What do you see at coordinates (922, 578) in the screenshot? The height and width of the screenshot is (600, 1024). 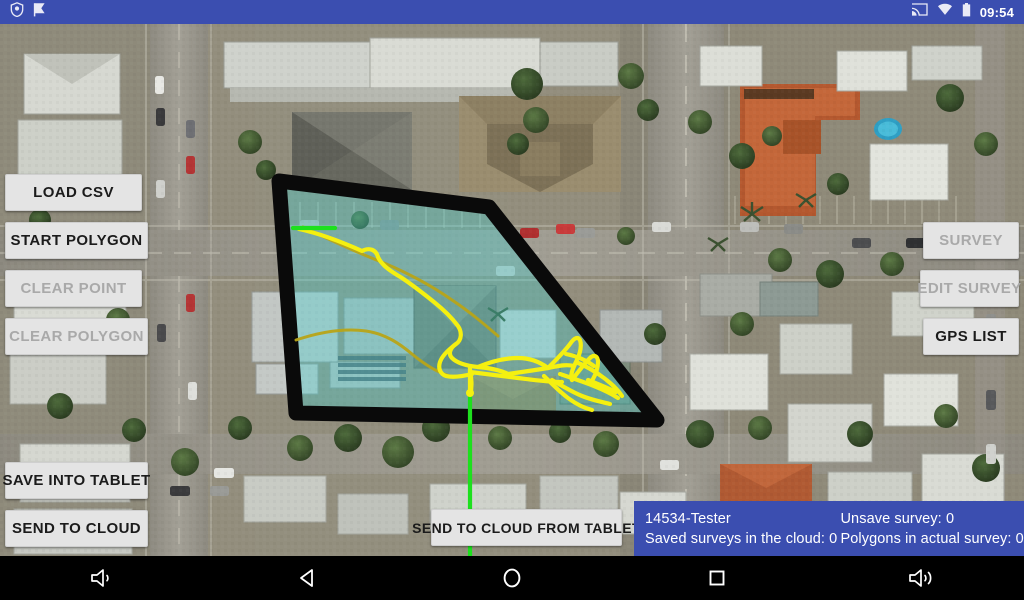 I see `volume-up-icon` at bounding box center [922, 578].